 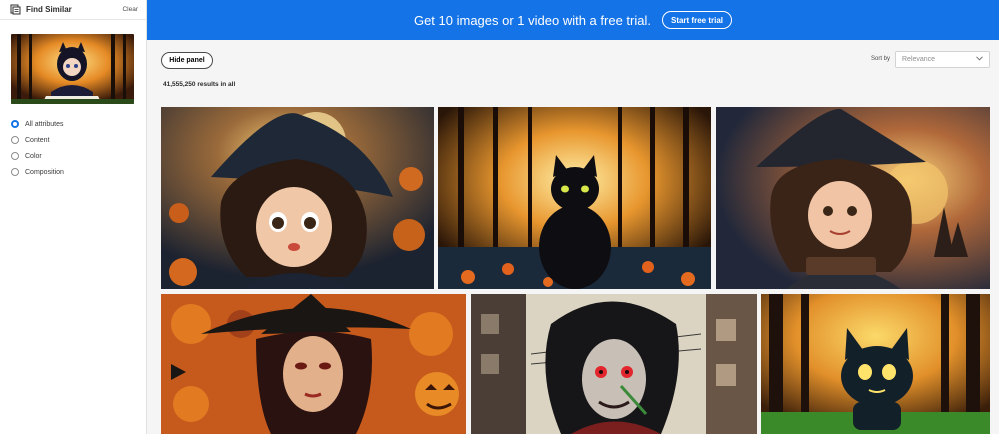 I want to click on clear-button: Clear, so click(x=130, y=9).